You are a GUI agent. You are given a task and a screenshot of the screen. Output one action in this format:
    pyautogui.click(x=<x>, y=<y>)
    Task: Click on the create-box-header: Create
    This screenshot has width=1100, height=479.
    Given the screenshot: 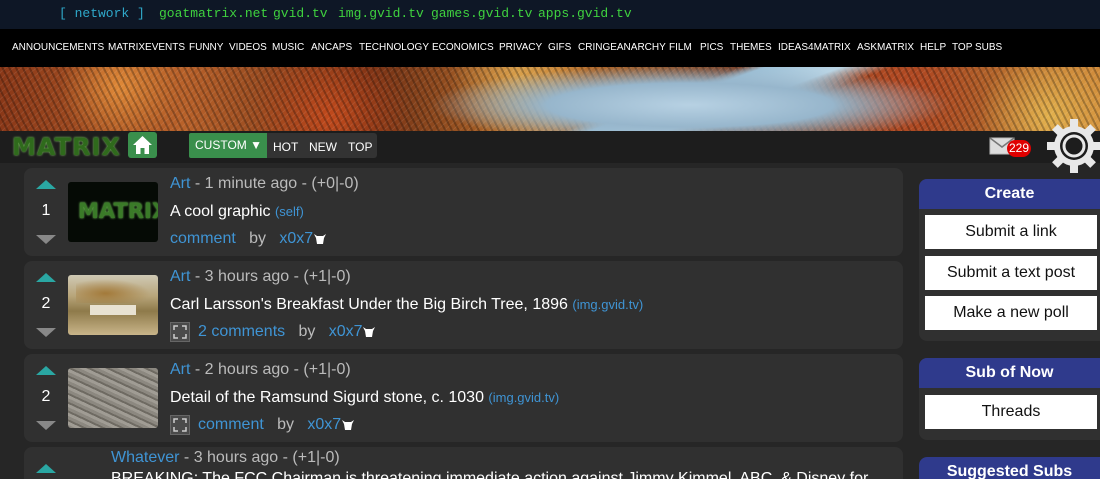 What is the action you would take?
    pyautogui.click(x=1009, y=194)
    